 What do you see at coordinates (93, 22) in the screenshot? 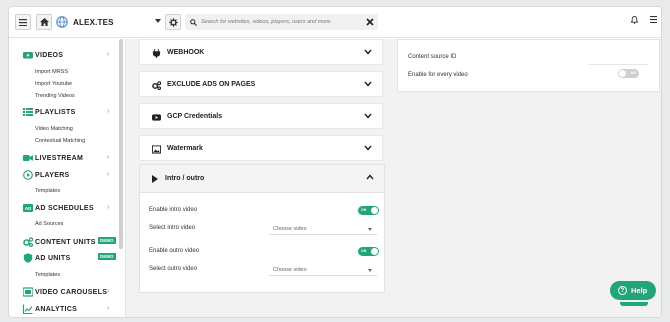
I see `site-name: ALEX.TES` at bounding box center [93, 22].